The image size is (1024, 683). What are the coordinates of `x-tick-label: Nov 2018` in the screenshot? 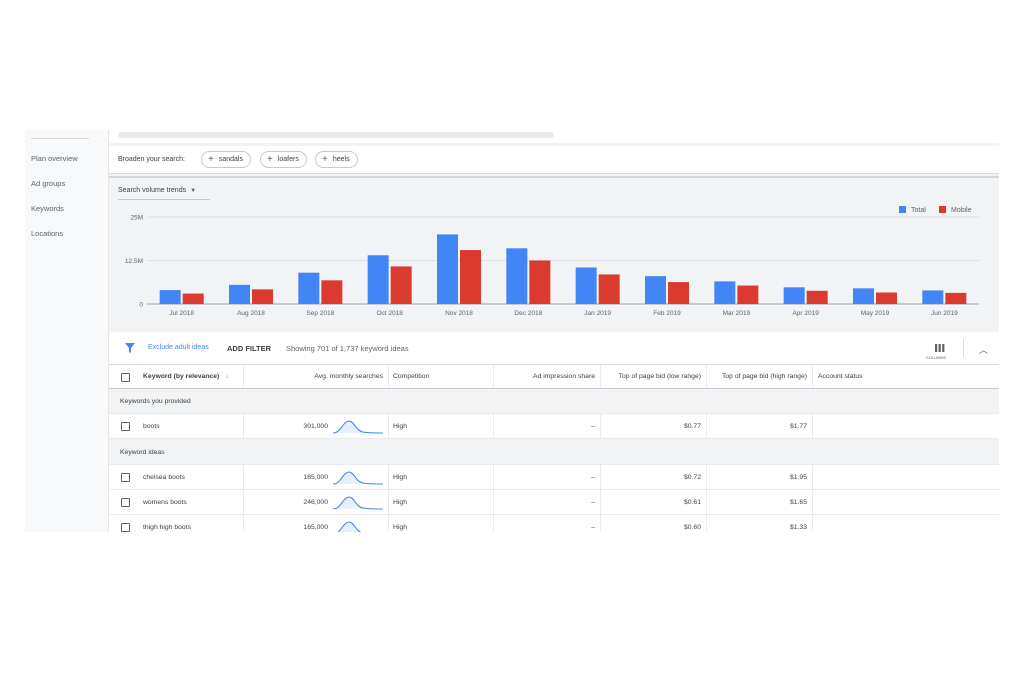 It's located at (459, 313).